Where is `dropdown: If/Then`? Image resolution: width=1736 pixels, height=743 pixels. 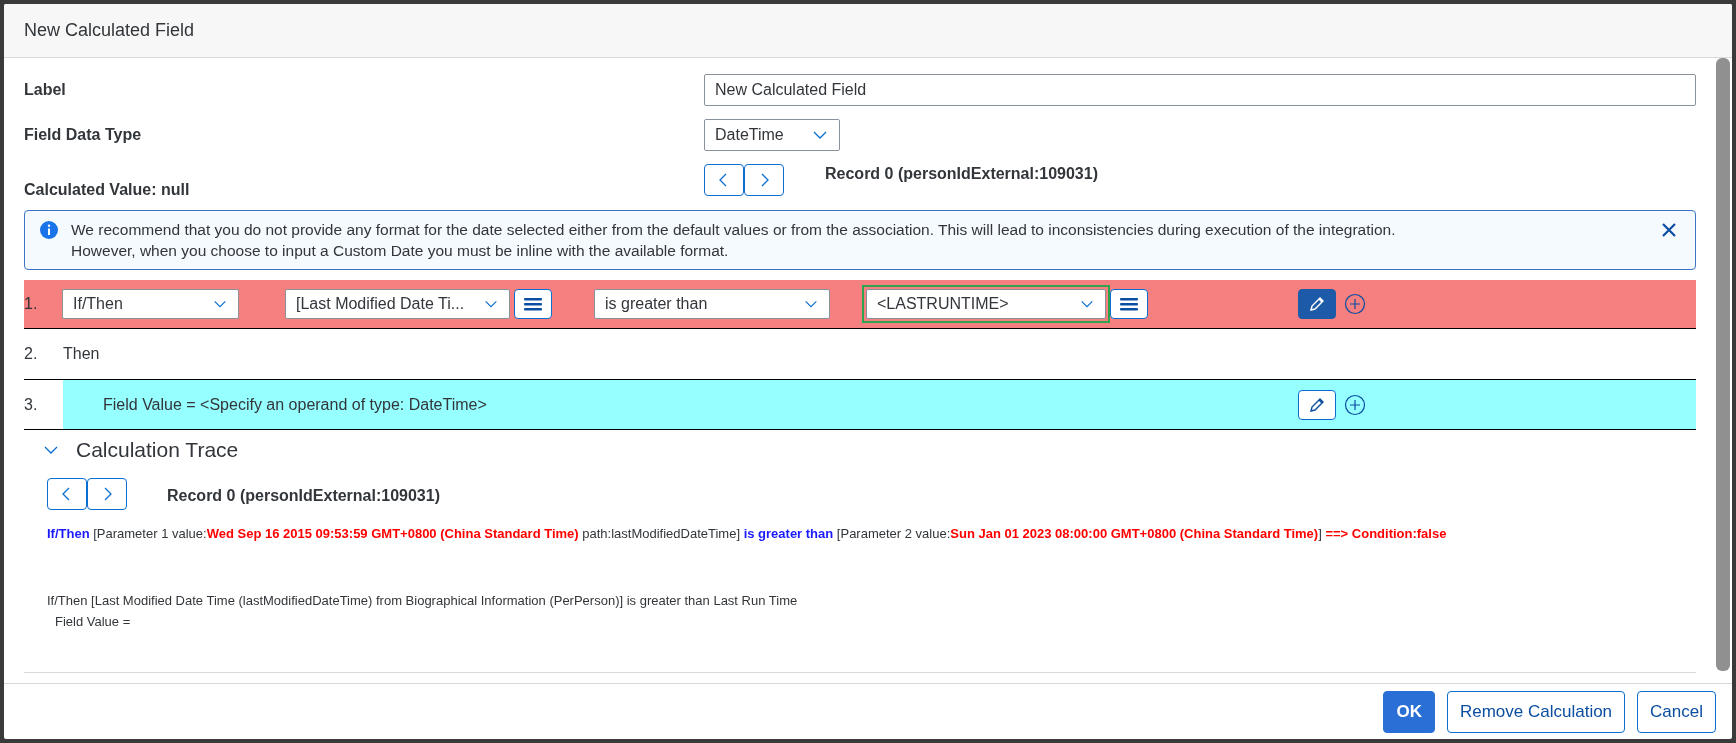 dropdown: If/Then is located at coordinates (150, 304).